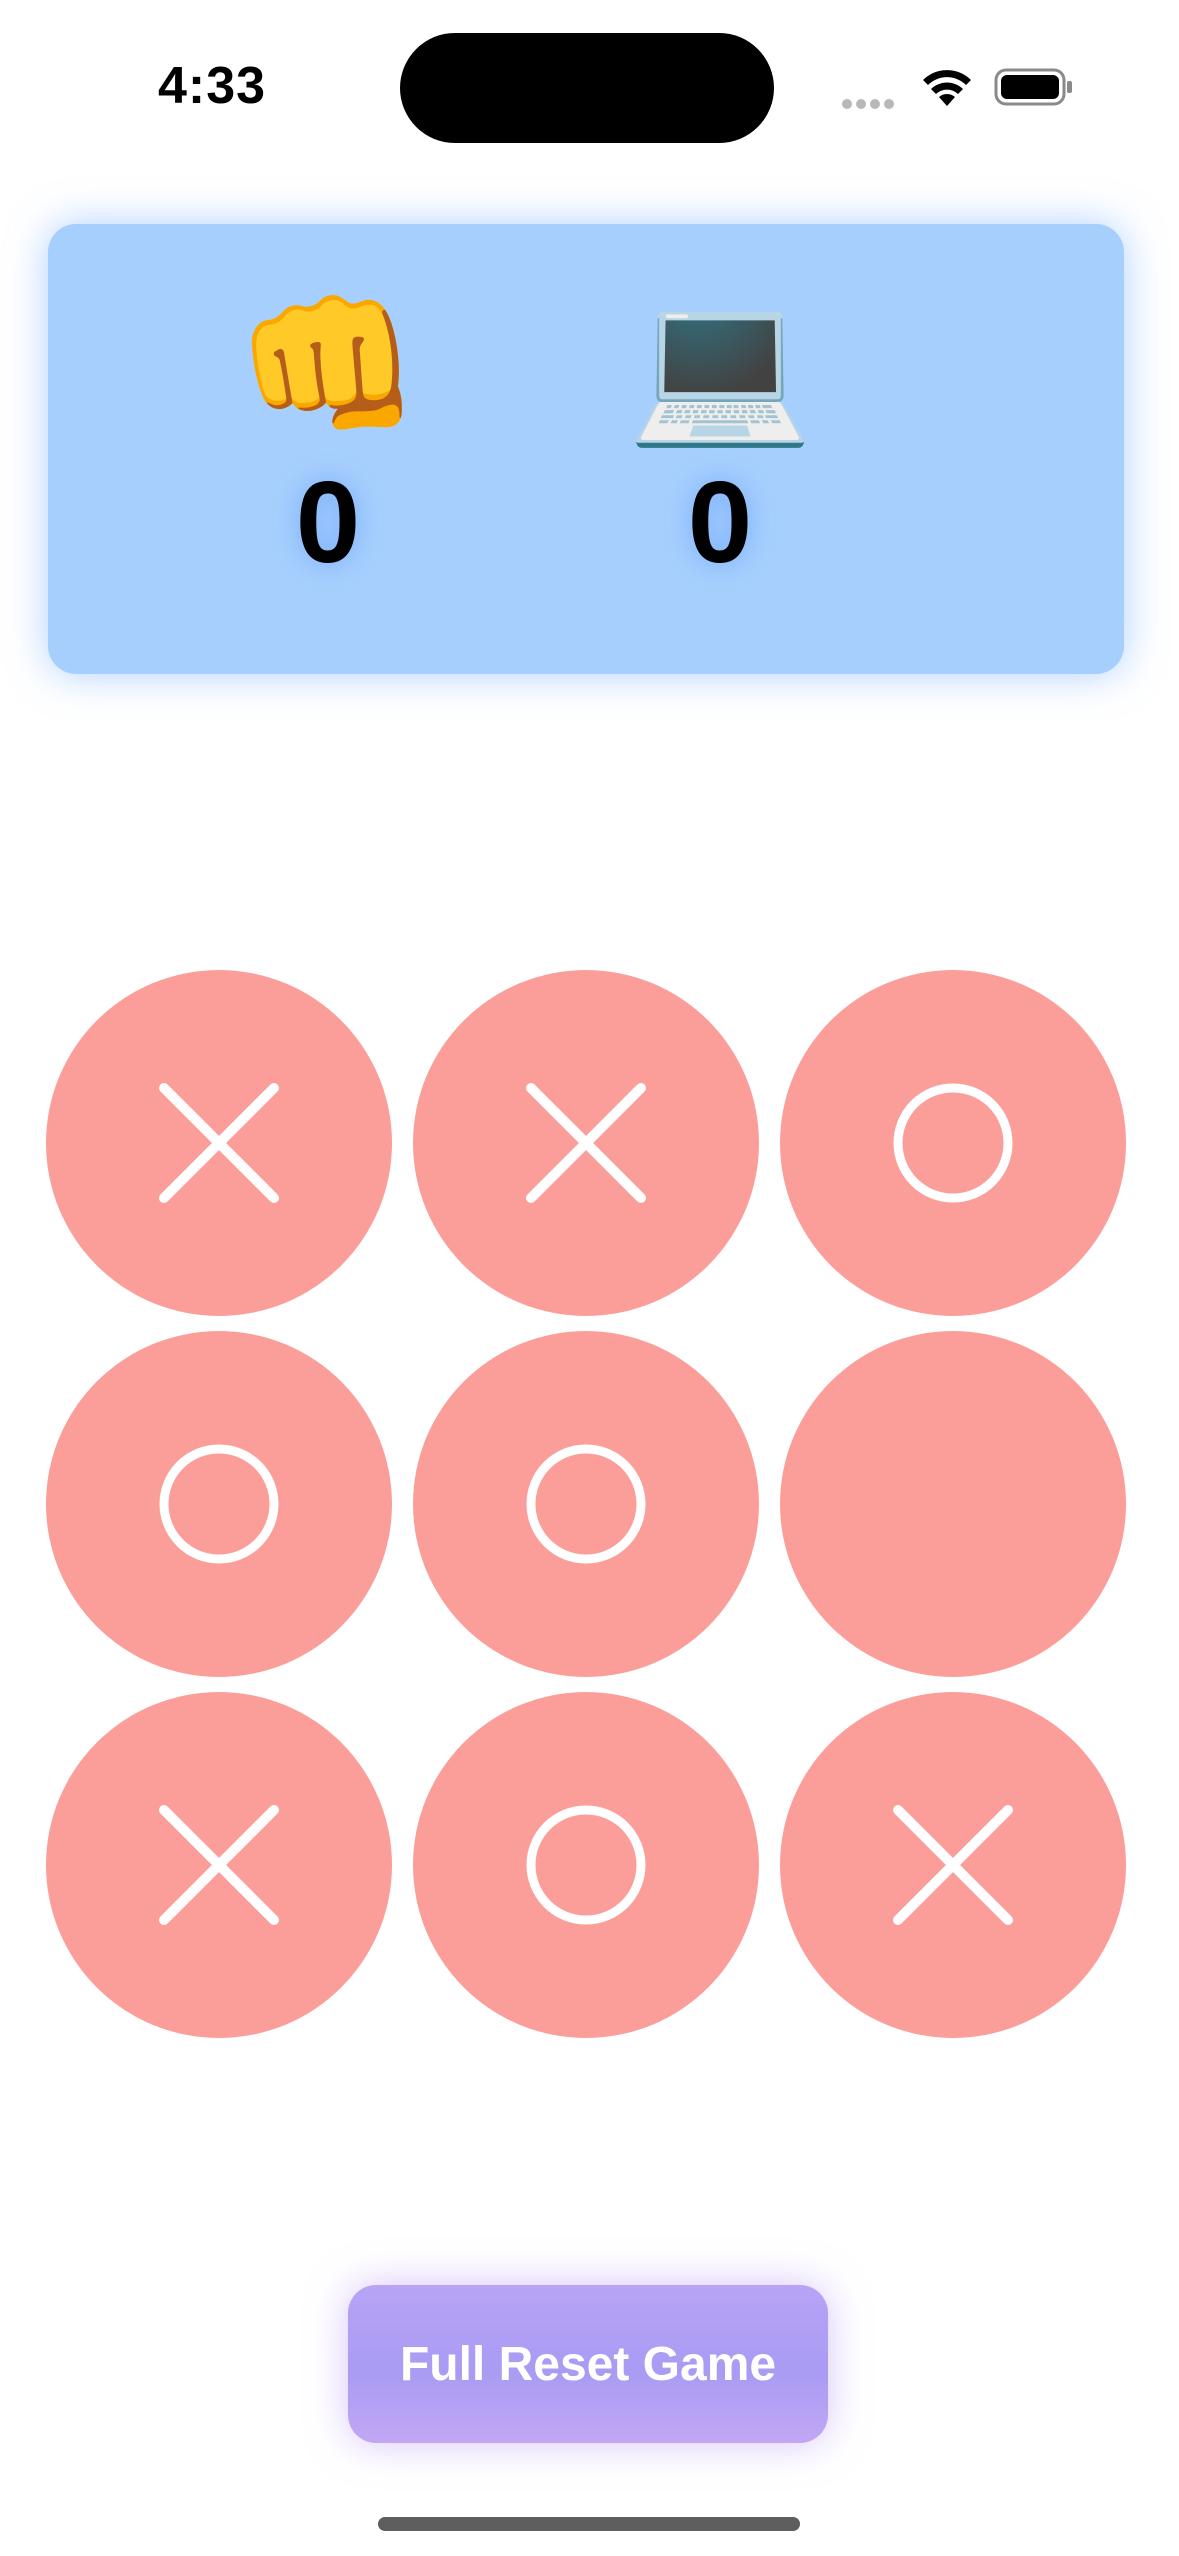  I want to click on status-time: 4:33, so click(212, 86).